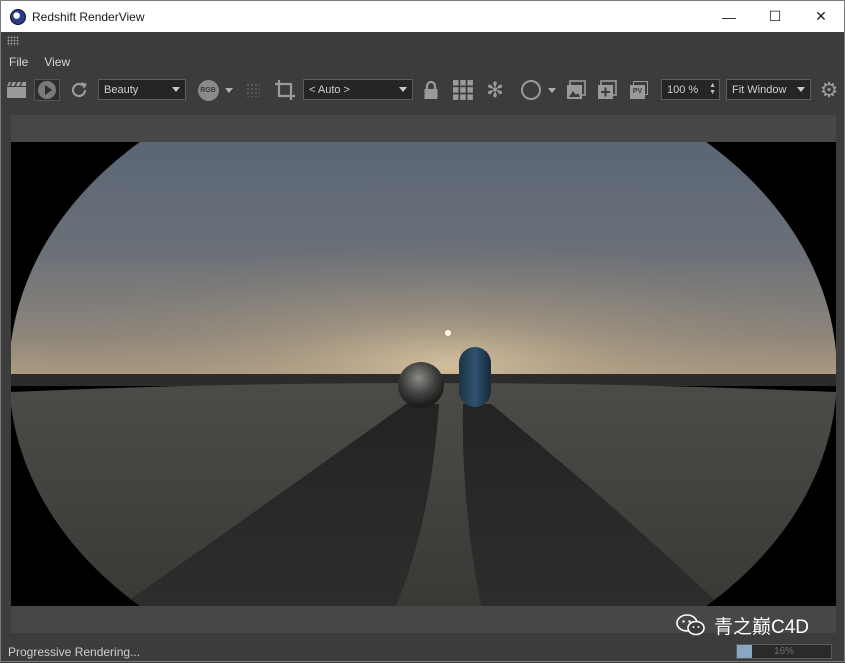 The image size is (845, 663). I want to click on play-render-button, so click(47, 90).